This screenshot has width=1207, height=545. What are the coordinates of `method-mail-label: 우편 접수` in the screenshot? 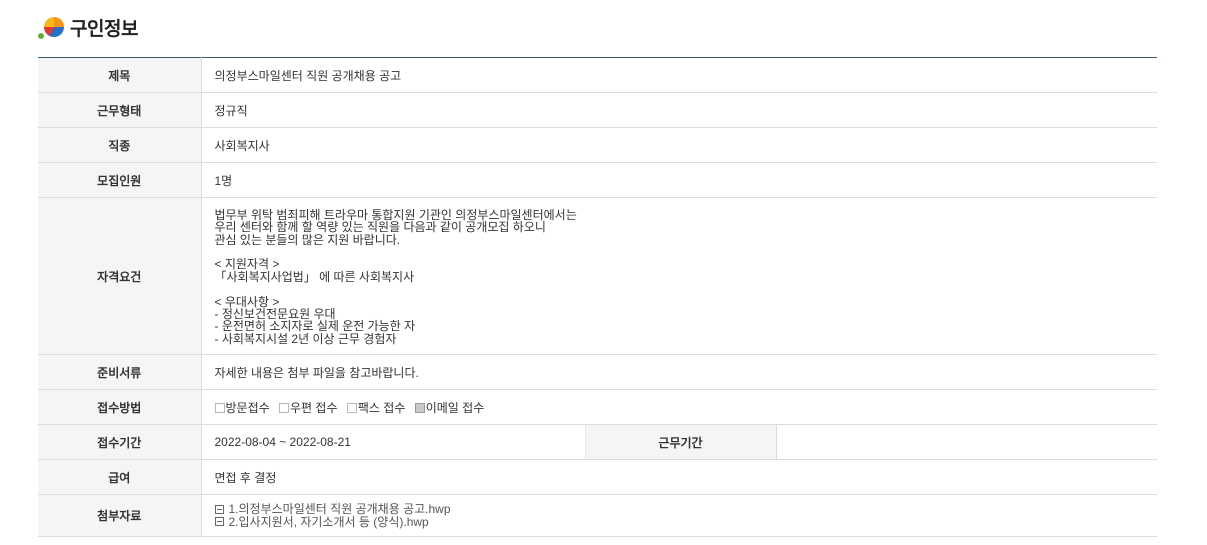 It's located at (314, 407).